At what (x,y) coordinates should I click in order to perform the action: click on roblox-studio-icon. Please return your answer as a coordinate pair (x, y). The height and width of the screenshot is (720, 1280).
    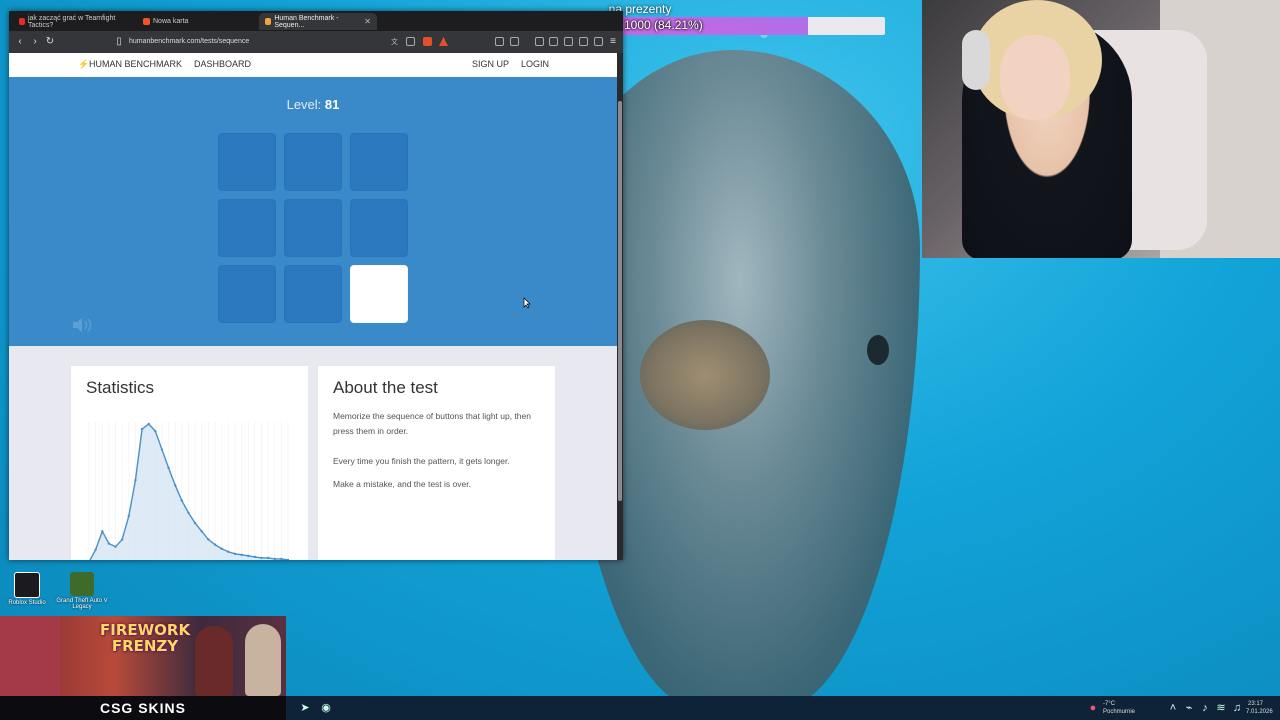
    Looking at the image, I should click on (27, 585).